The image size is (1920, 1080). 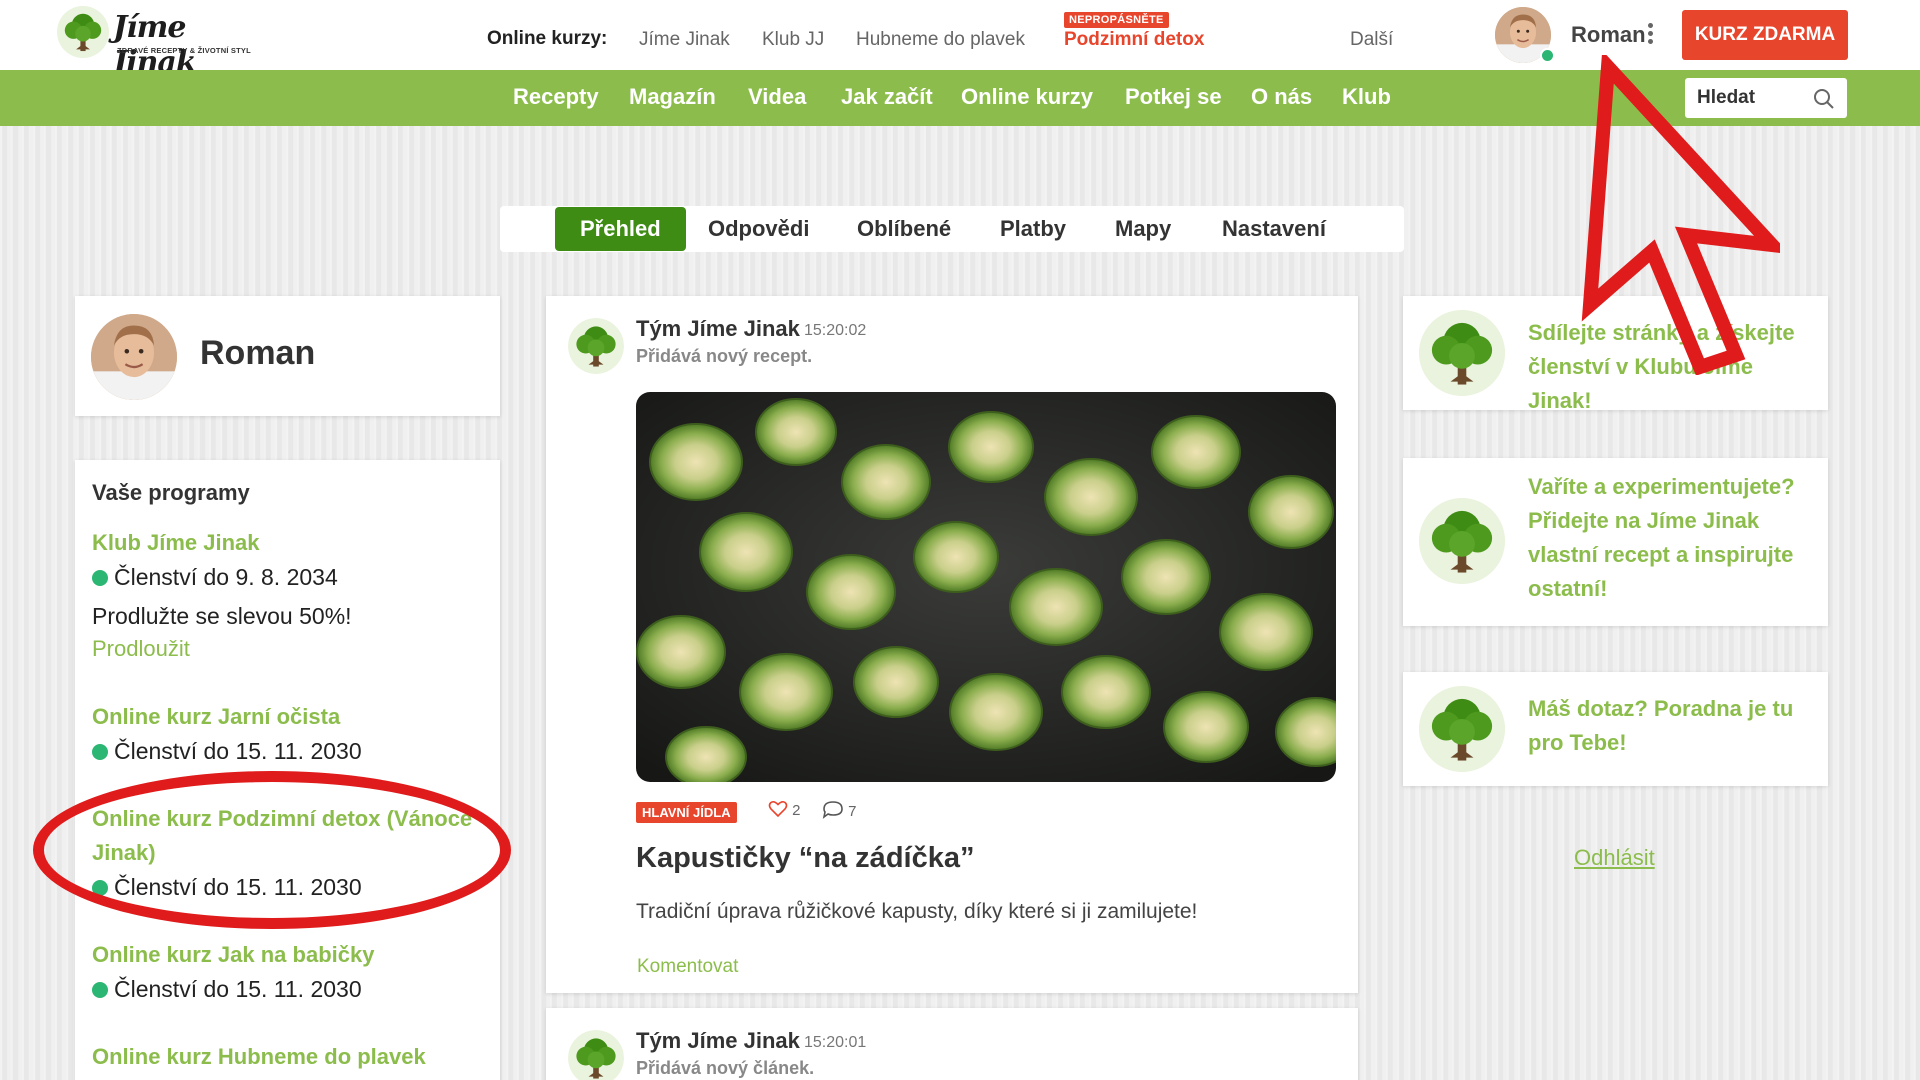 What do you see at coordinates (547, 38) in the screenshot?
I see `online-courses-label: Online kurzy:` at bounding box center [547, 38].